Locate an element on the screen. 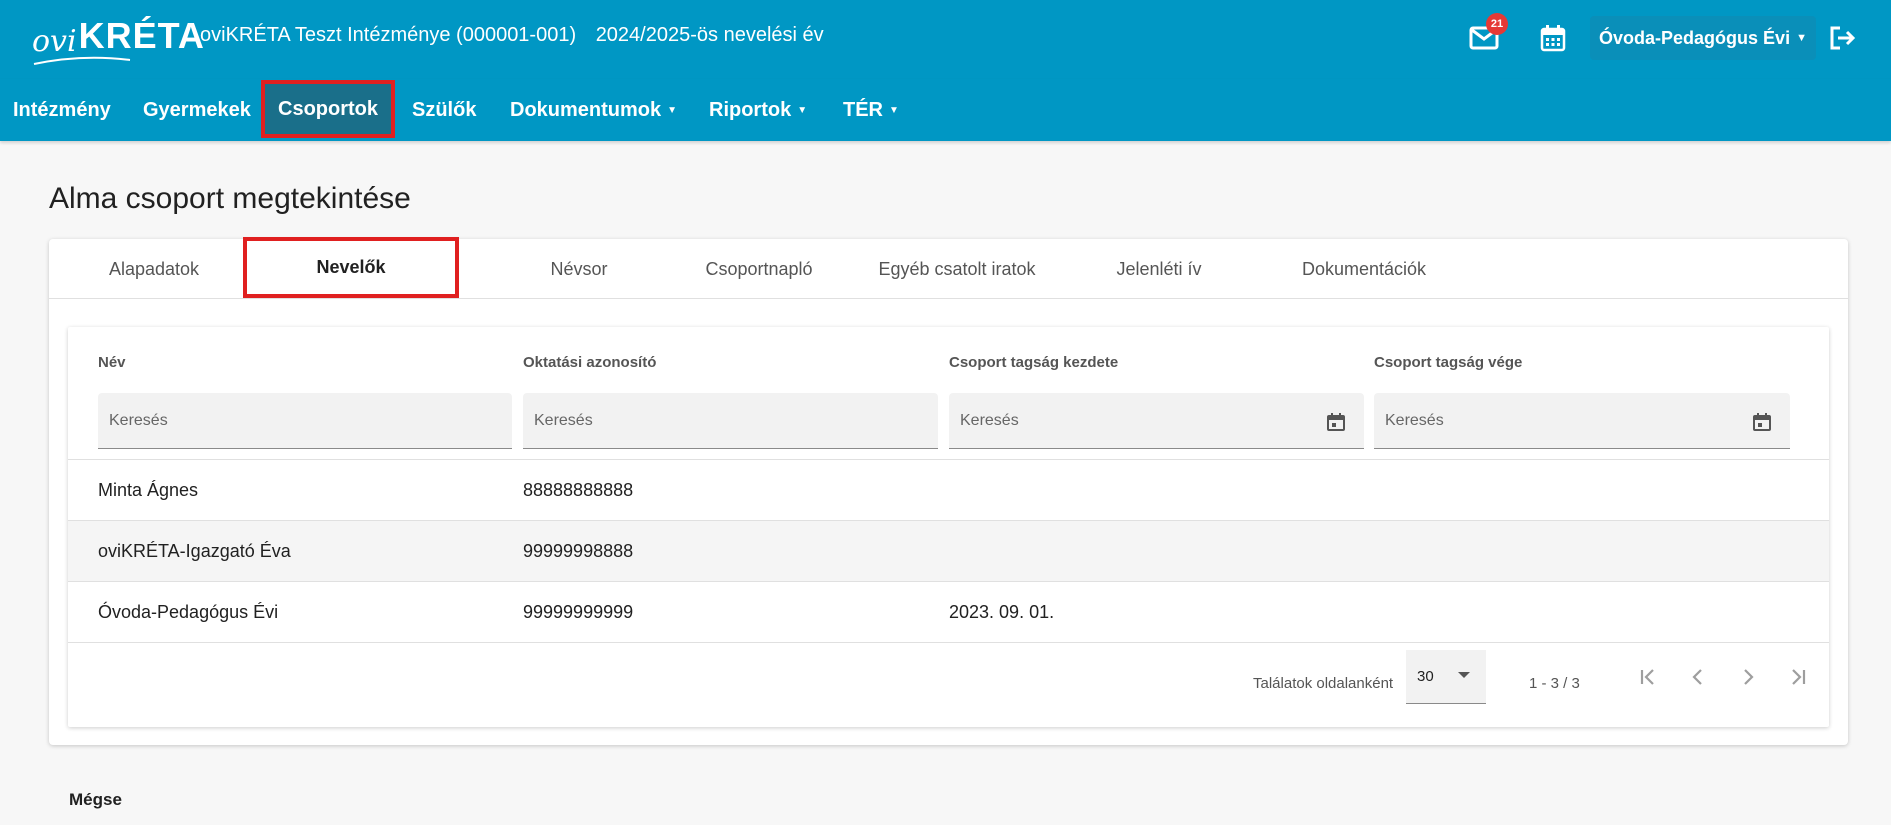 The width and height of the screenshot is (1891, 825). tab-label: Névsor is located at coordinates (579, 268).